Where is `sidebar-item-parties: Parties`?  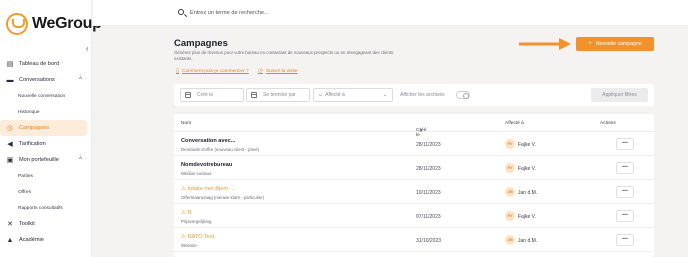 sidebar-item-parties: Parties is located at coordinates (46, 176).